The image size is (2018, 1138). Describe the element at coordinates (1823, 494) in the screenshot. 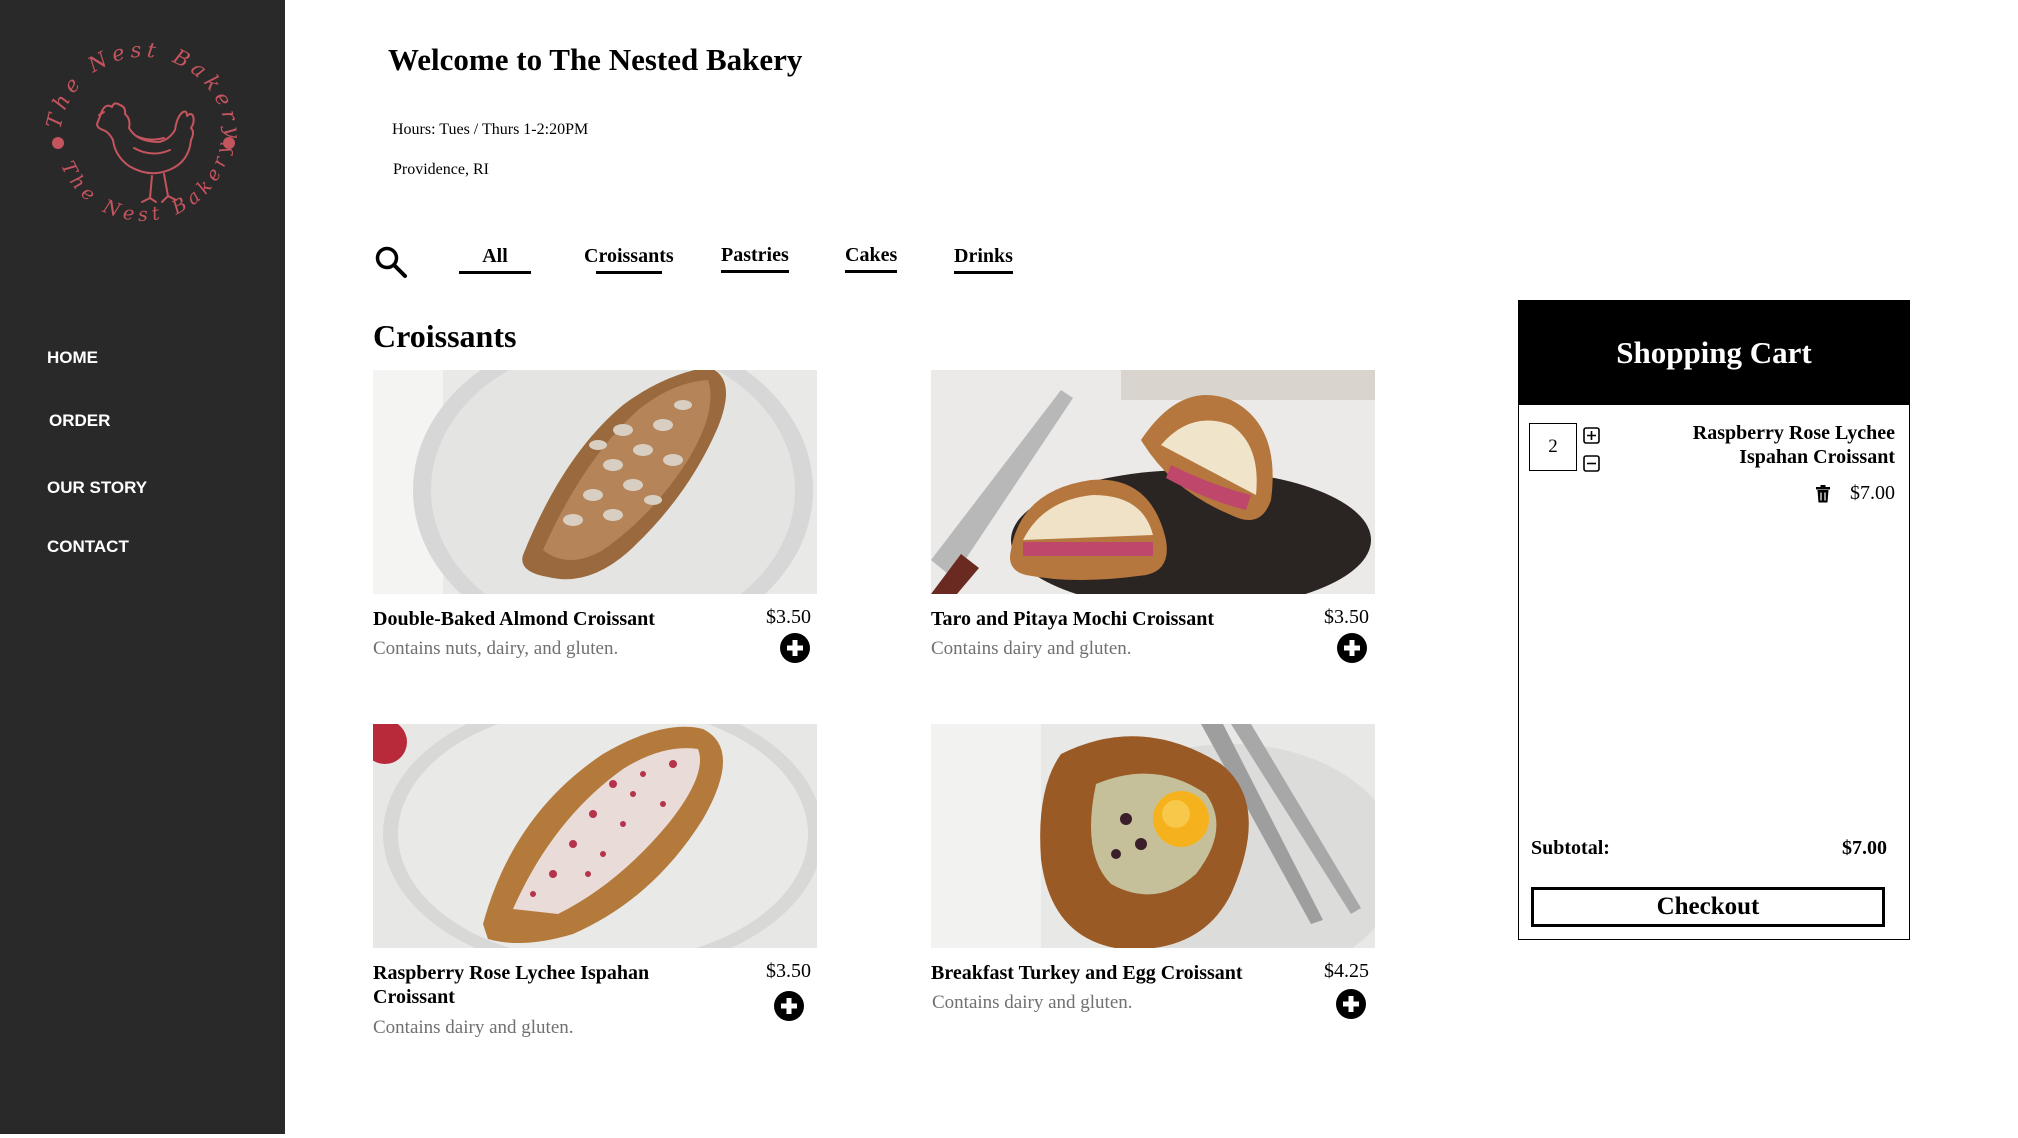

I see `trash-icon` at that location.